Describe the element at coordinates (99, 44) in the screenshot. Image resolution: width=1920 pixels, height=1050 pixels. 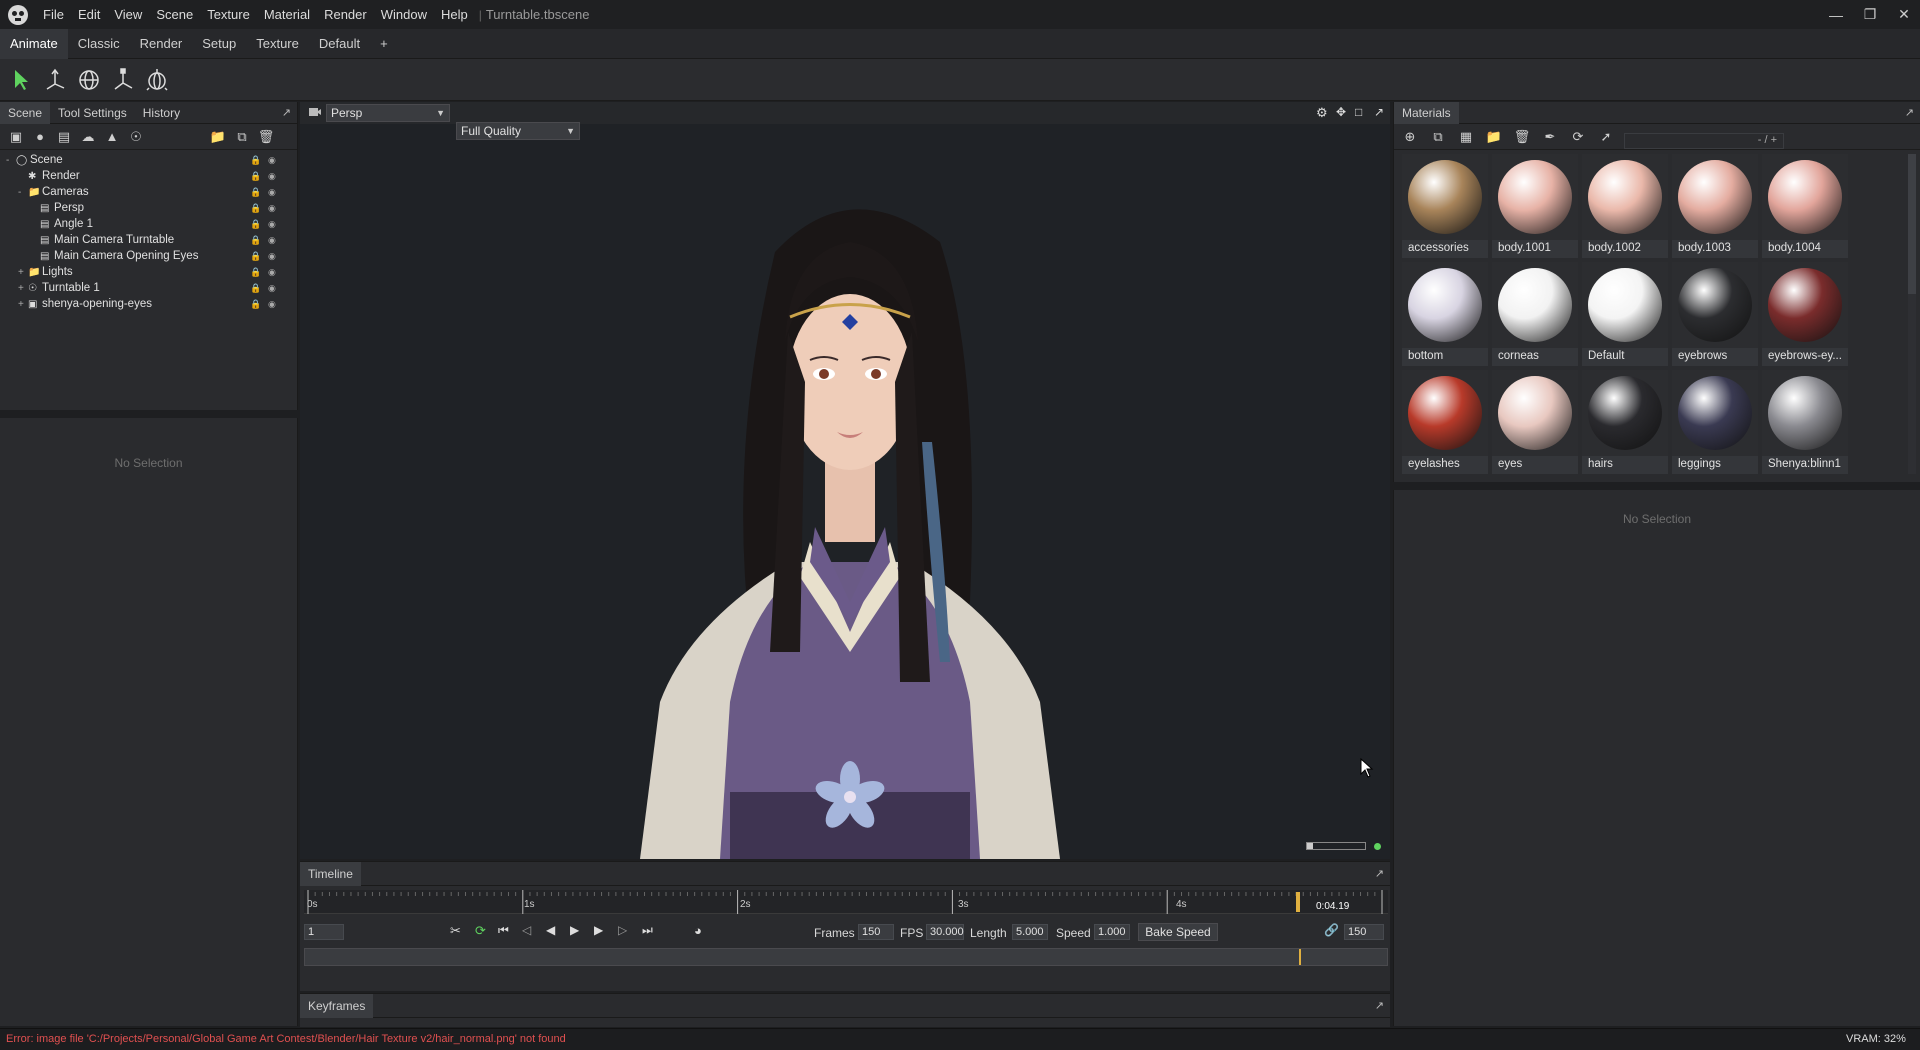
I see `tab-classic: Classic` at that location.